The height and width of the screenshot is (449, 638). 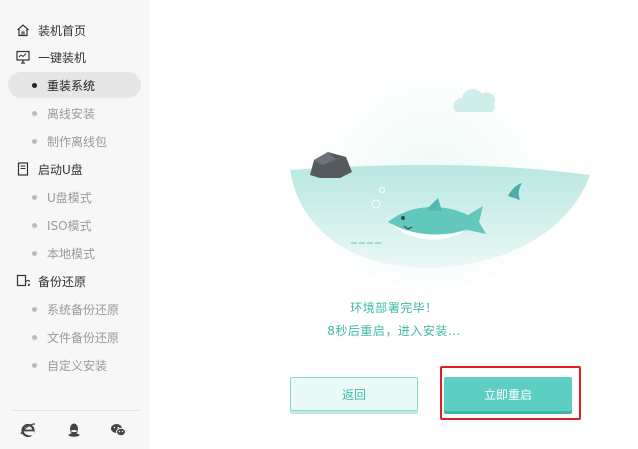 I want to click on wechat-icon, so click(x=118, y=430).